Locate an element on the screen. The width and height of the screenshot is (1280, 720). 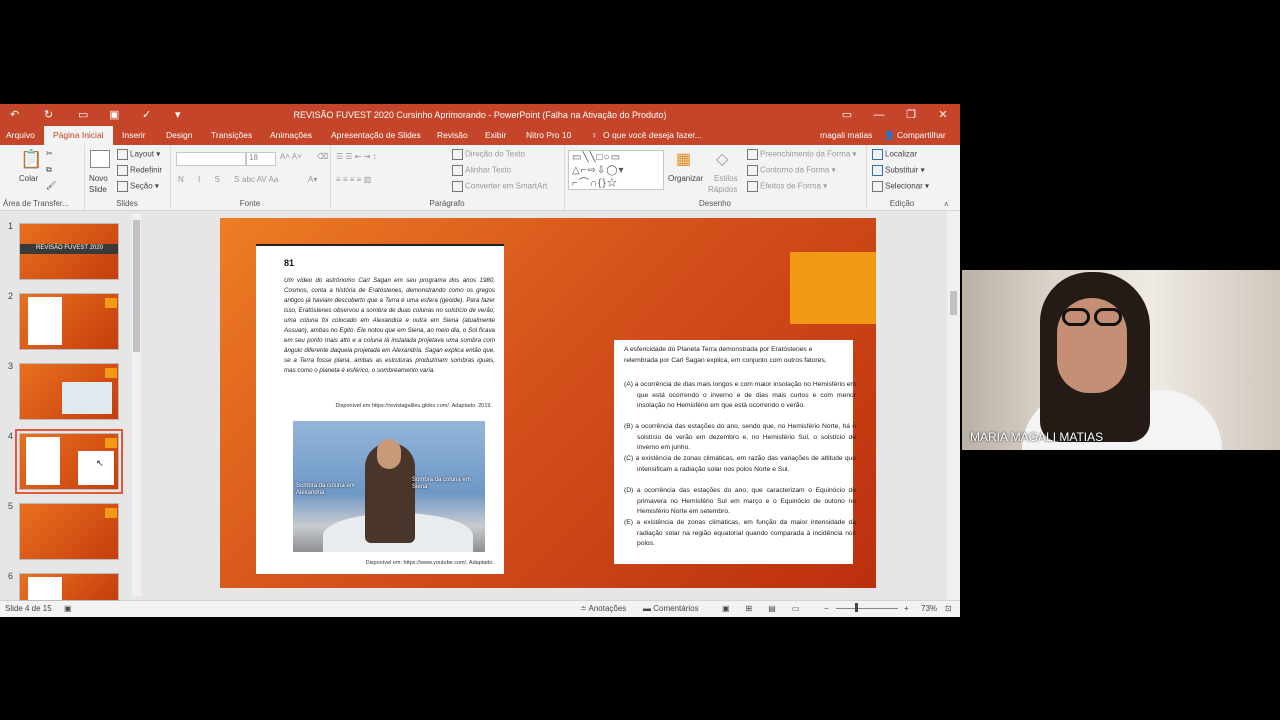
group-label-font: Fonte is located at coordinates (250, 203).